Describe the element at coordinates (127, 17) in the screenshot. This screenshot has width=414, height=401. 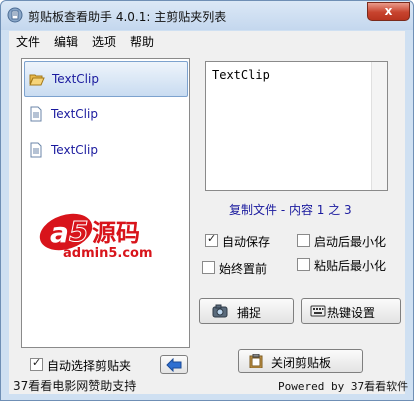
I see `window-title: 剪贴板查看助手 4.0.1: 主剪贴夹列表` at that location.